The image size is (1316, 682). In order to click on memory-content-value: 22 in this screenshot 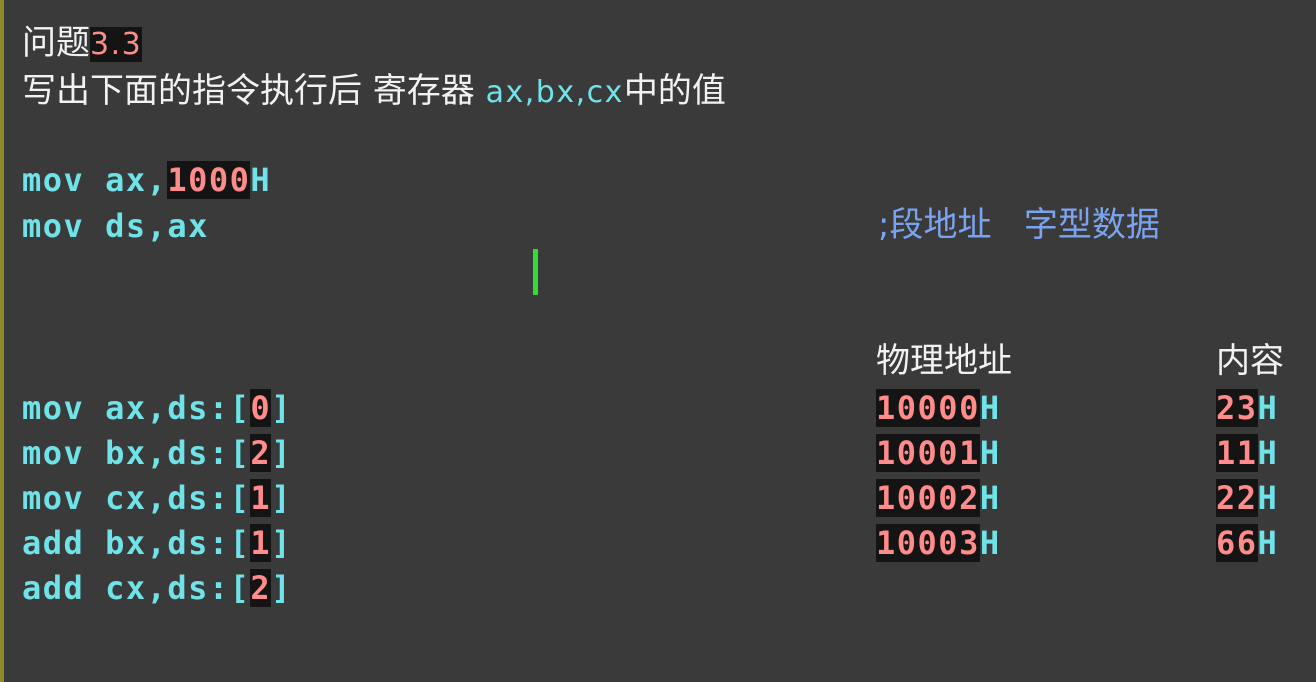, I will do `click(1237, 498)`.